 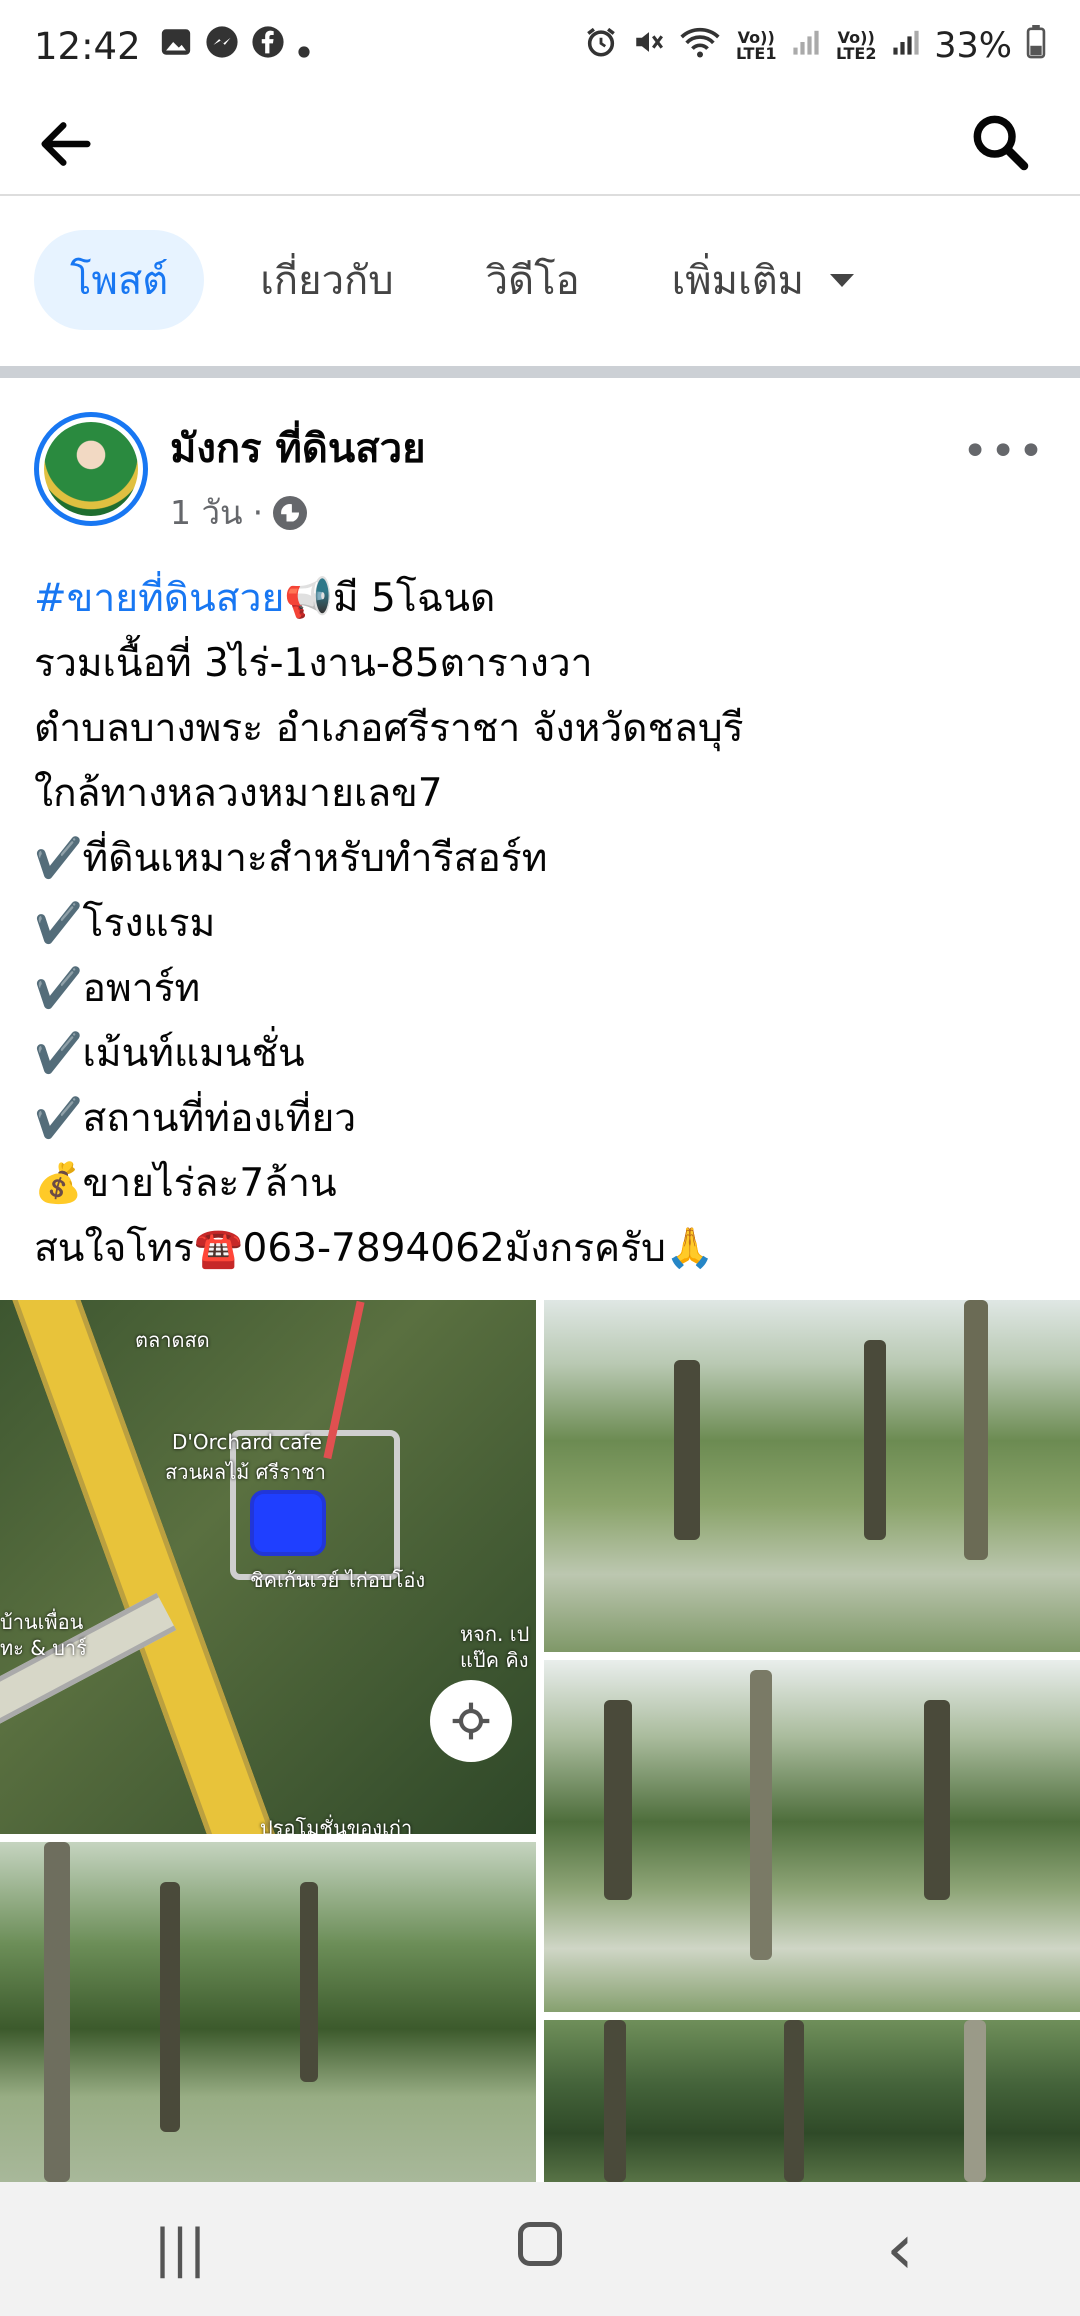 What do you see at coordinates (87, 46) in the screenshot?
I see `status-time: 12:42` at bounding box center [87, 46].